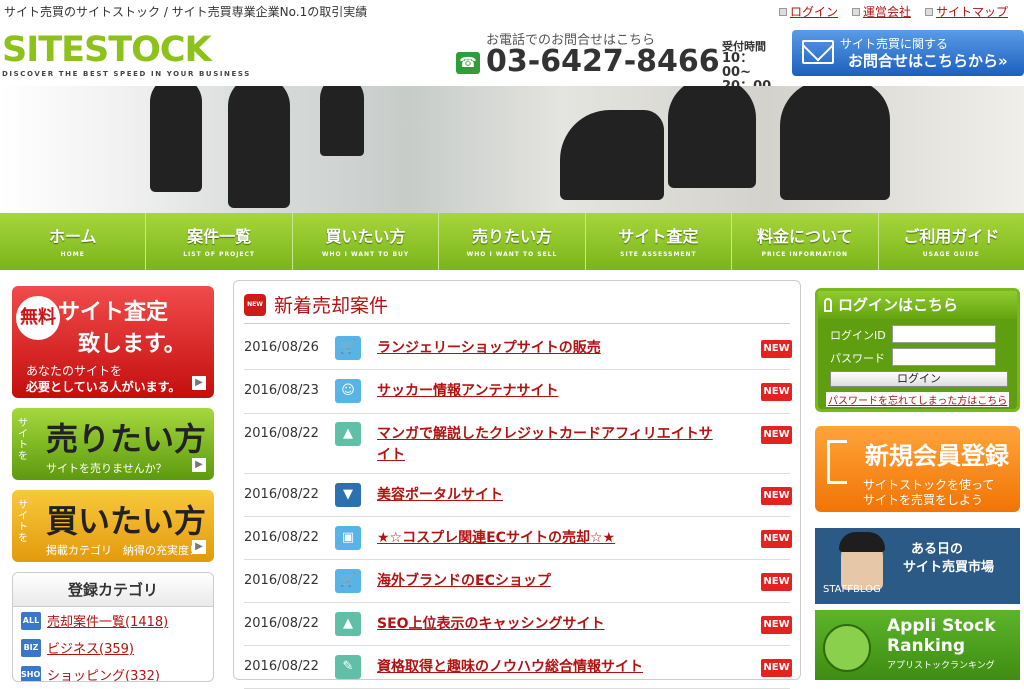 This screenshot has height=689, width=1024. Describe the element at coordinates (126, 439) in the screenshot. I see `banner2-title: 売りたい方` at that location.